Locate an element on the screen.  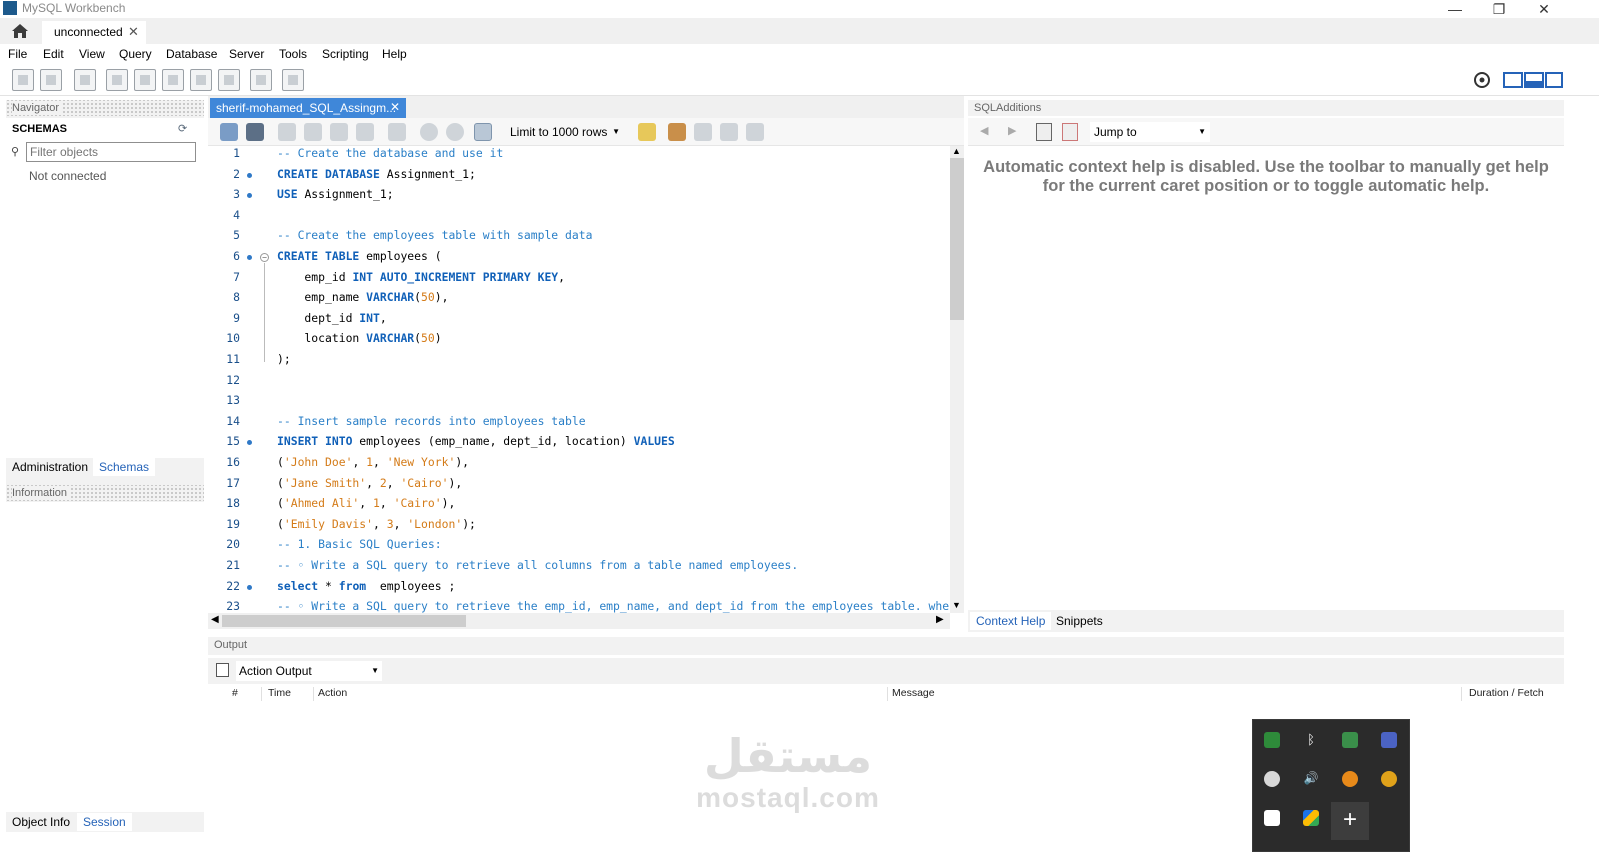
create-function-icon is located at coordinates (229, 80).